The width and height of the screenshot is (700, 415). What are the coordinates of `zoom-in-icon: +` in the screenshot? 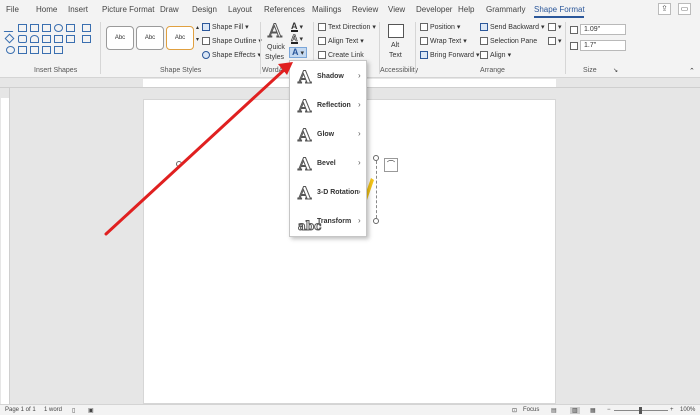 It's located at (672, 410).